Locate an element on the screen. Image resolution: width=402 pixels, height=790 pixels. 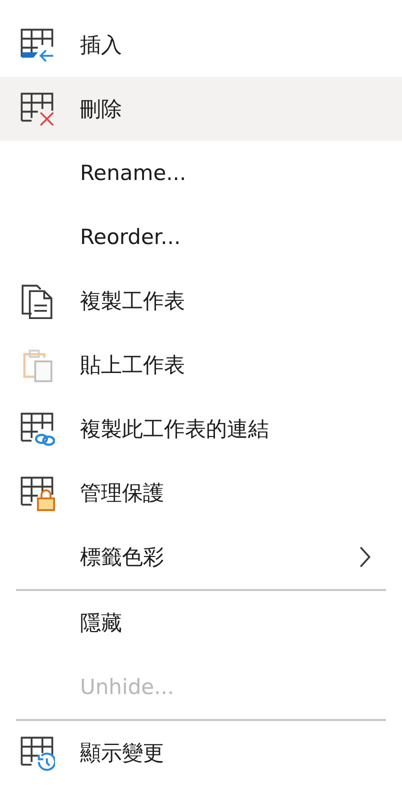
menu-item: 顯示變更 is located at coordinates (201, 753).